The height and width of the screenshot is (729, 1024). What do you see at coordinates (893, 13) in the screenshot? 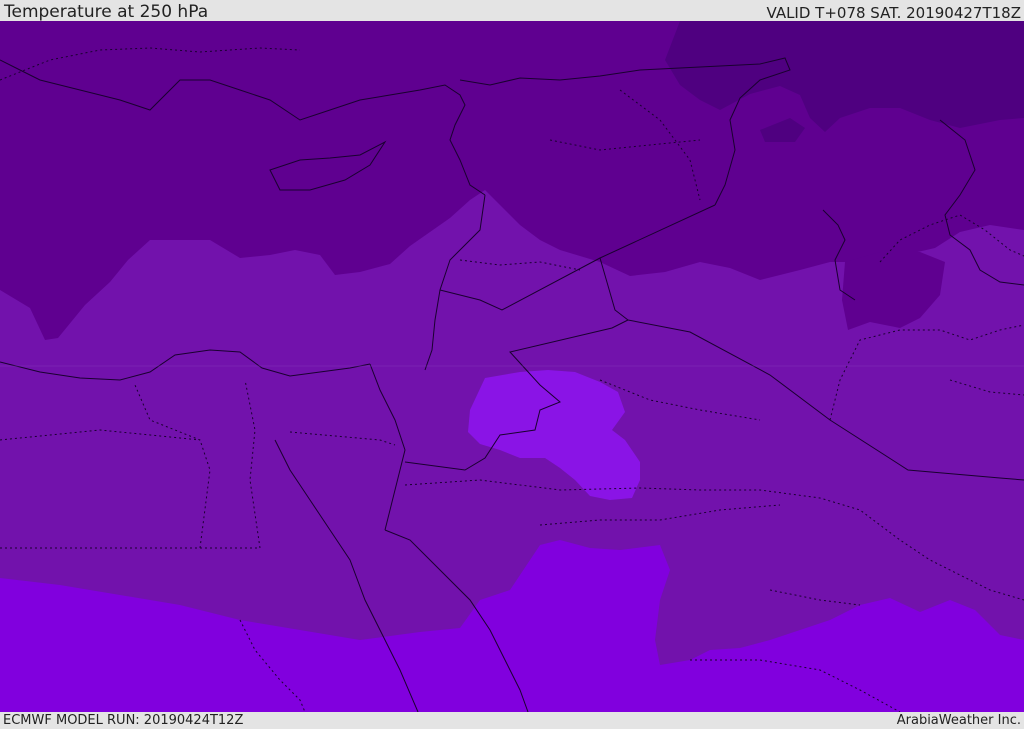
I see `valid-time: VALID T+078 SAT. 20190427T18Z` at bounding box center [893, 13].